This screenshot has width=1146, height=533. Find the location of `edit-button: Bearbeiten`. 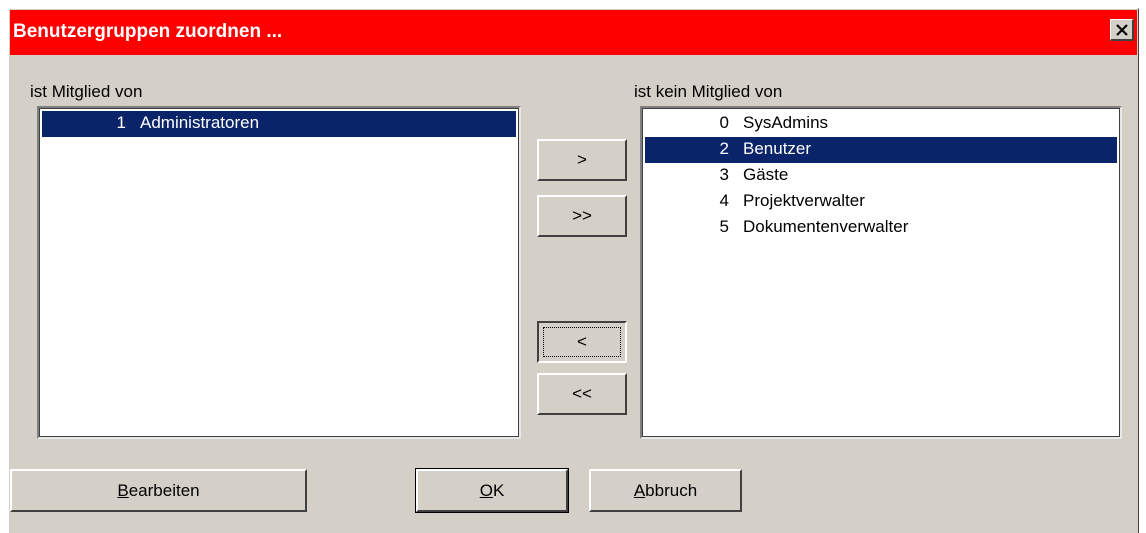

edit-button: Bearbeiten is located at coordinates (158, 490).